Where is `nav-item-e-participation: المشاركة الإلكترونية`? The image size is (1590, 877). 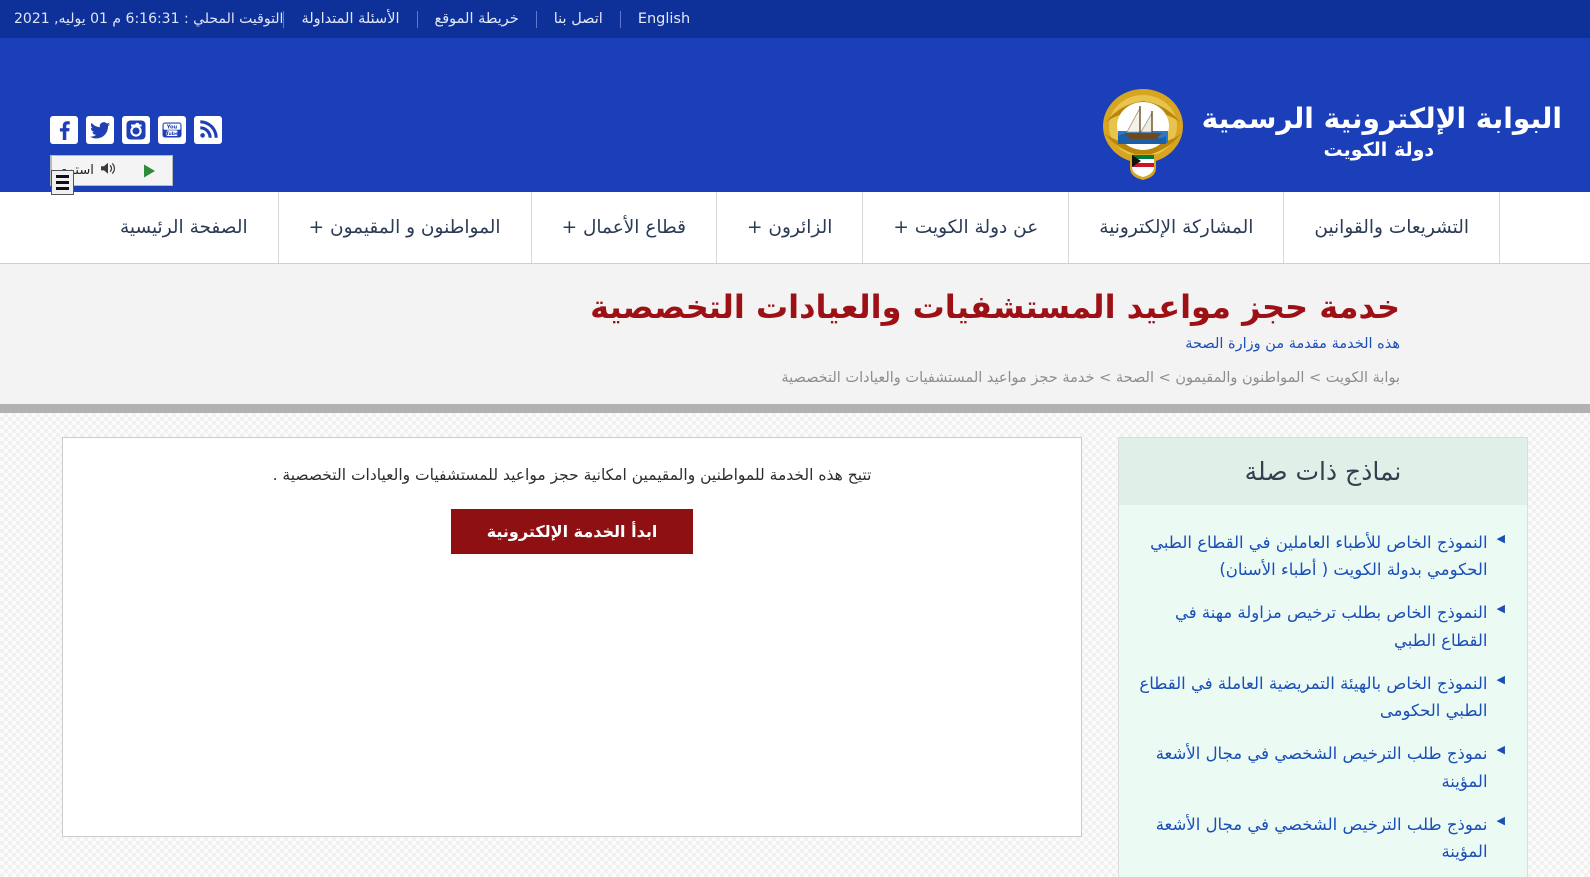 nav-item-e-participation: المشاركة الإلكترونية is located at coordinates (1175, 227).